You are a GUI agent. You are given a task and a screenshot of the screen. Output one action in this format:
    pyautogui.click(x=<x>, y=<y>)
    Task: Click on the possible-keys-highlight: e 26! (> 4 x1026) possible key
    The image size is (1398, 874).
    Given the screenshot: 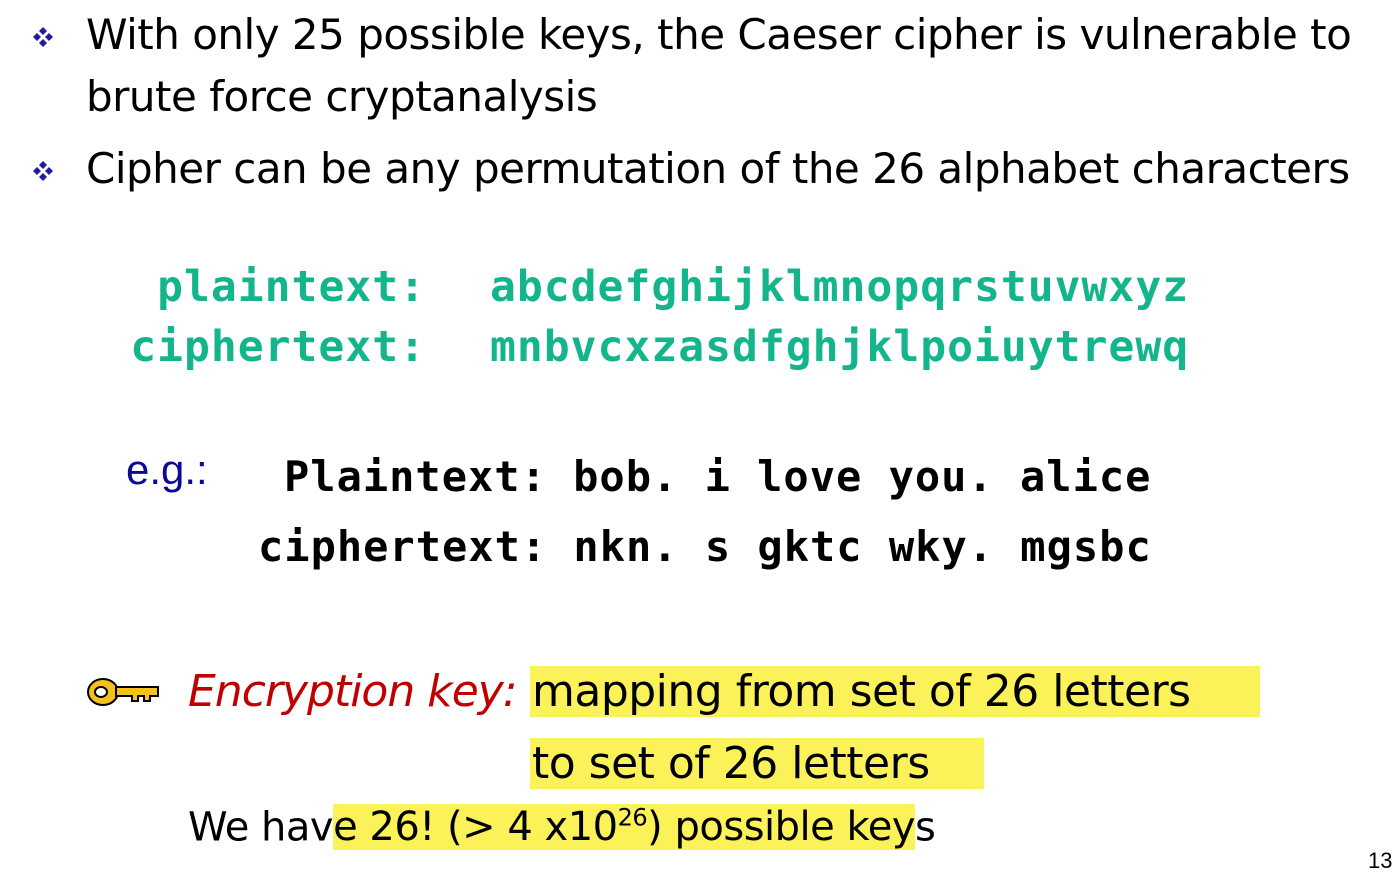 What is the action you would take?
    pyautogui.click(x=624, y=827)
    